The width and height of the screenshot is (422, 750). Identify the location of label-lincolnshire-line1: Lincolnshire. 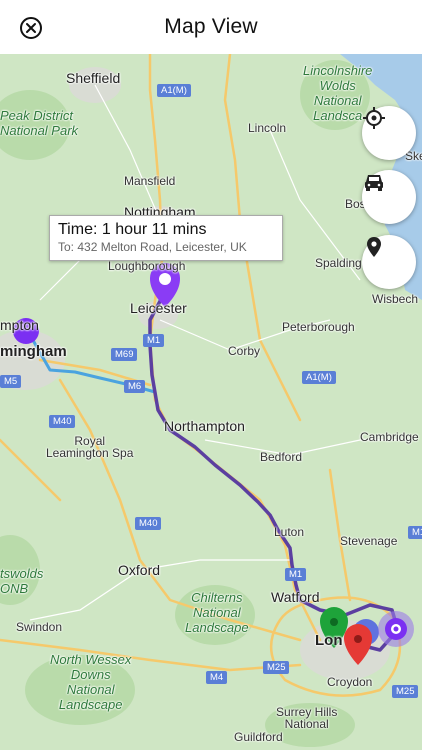
(338, 70).